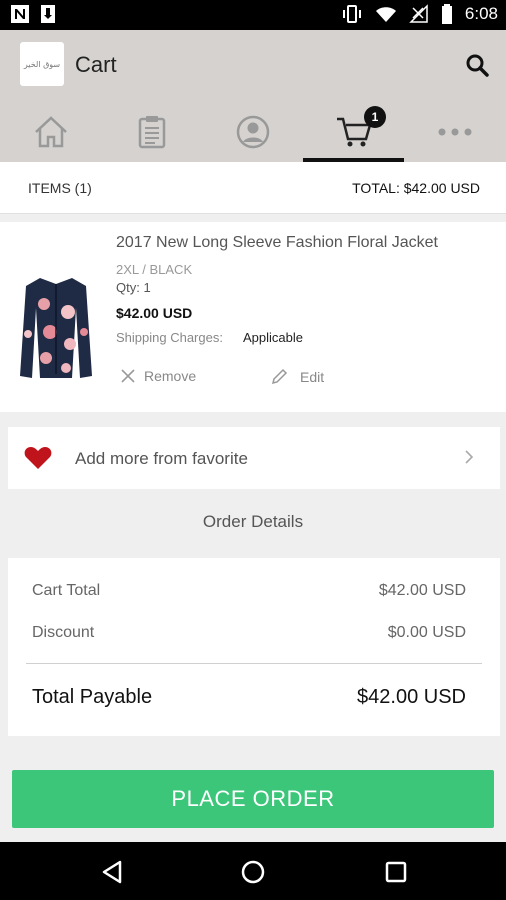 The image size is (506, 900). Describe the element at coordinates (385, 14) in the screenshot. I see `wifi-icon` at that location.